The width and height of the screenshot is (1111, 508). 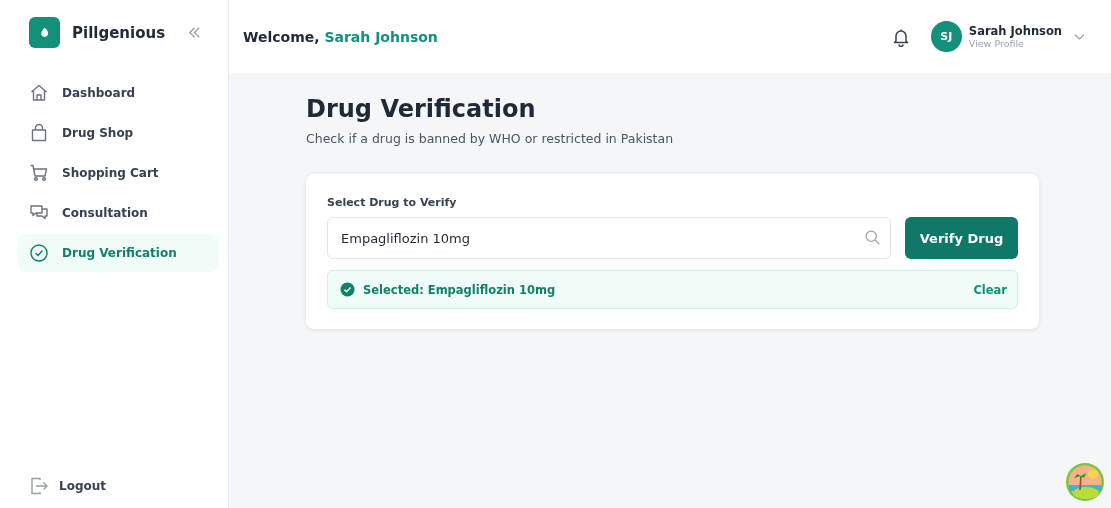 What do you see at coordinates (392, 202) in the screenshot?
I see `field-label: Select Drug to Verify` at bounding box center [392, 202].